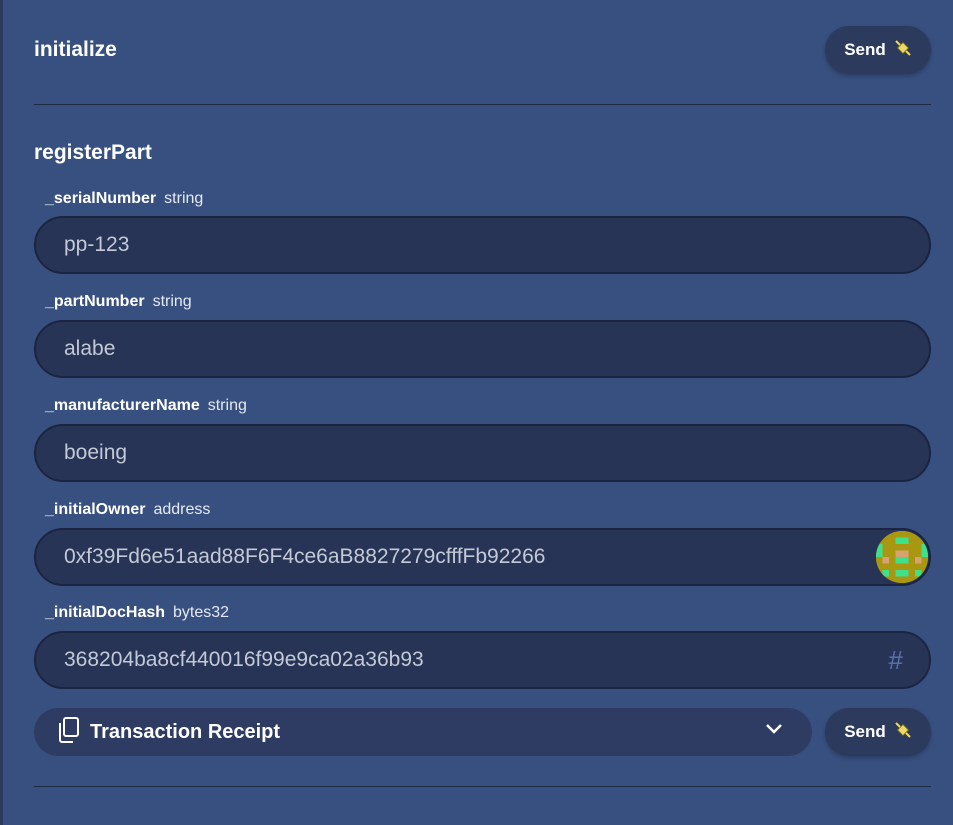 This screenshot has height=825, width=953. What do you see at coordinates (896, 660) in the screenshot?
I see `hash-icon: #` at bounding box center [896, 660].